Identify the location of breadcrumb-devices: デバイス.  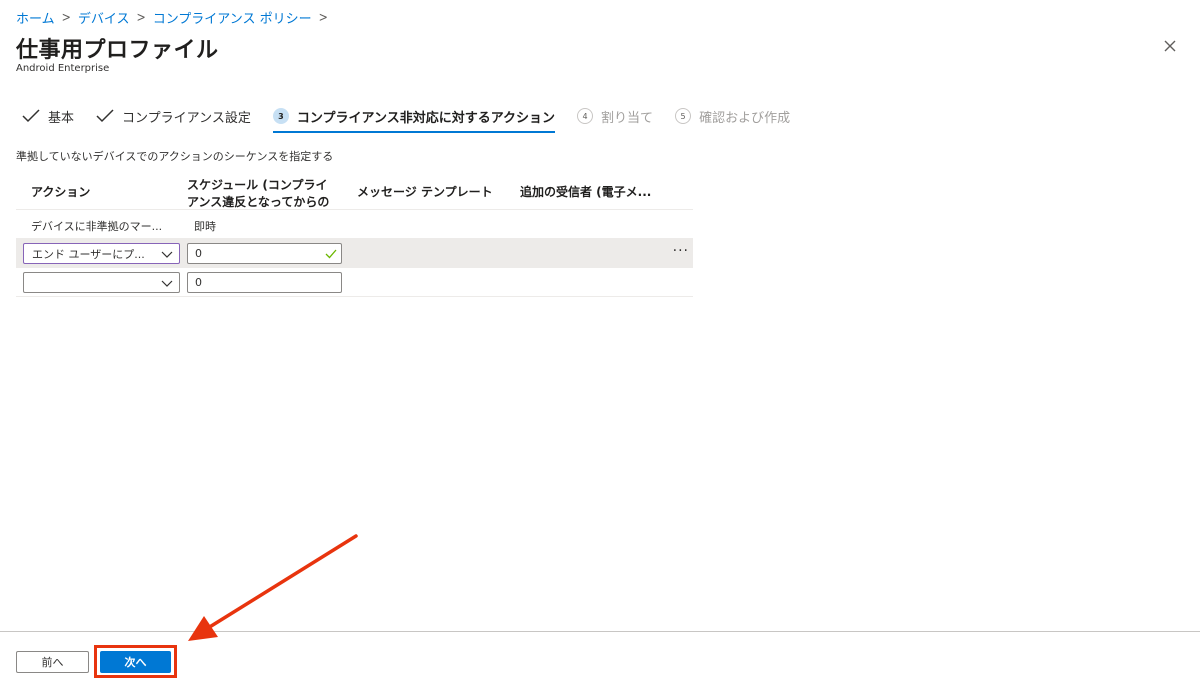
(104, 17).